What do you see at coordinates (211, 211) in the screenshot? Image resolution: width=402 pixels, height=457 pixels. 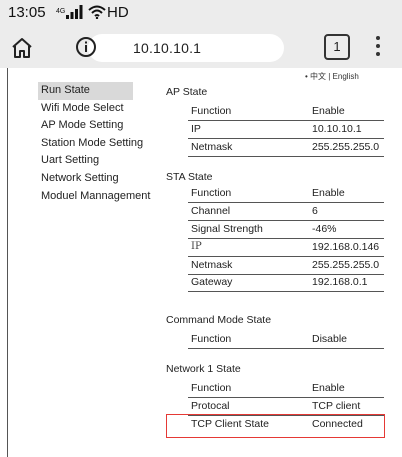 I see `row-key: Channel` at bounding box center [211, 211].